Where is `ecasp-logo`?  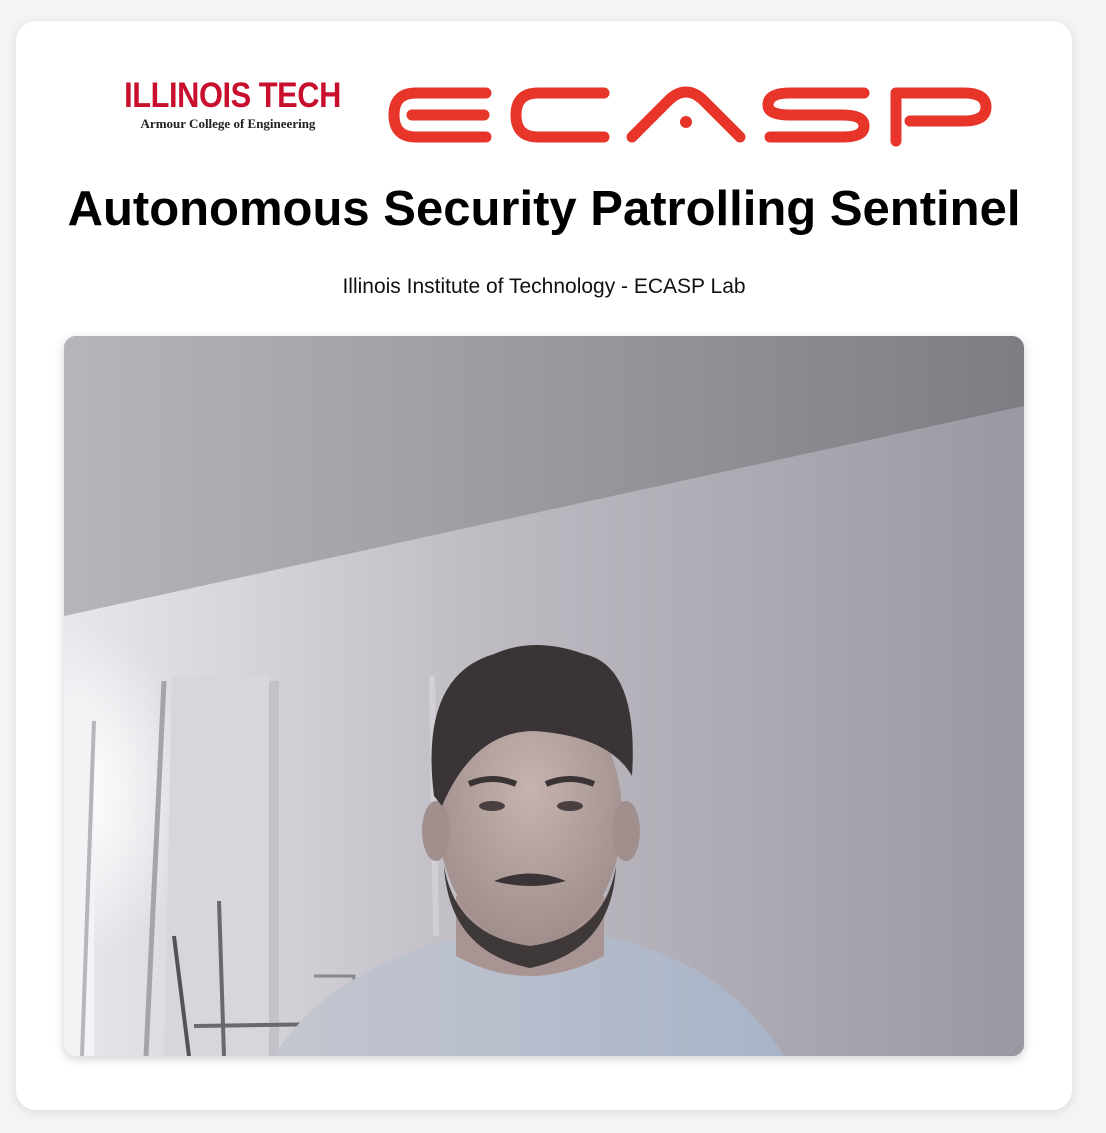
ecasp-logo is located at coordinates (690, 115).